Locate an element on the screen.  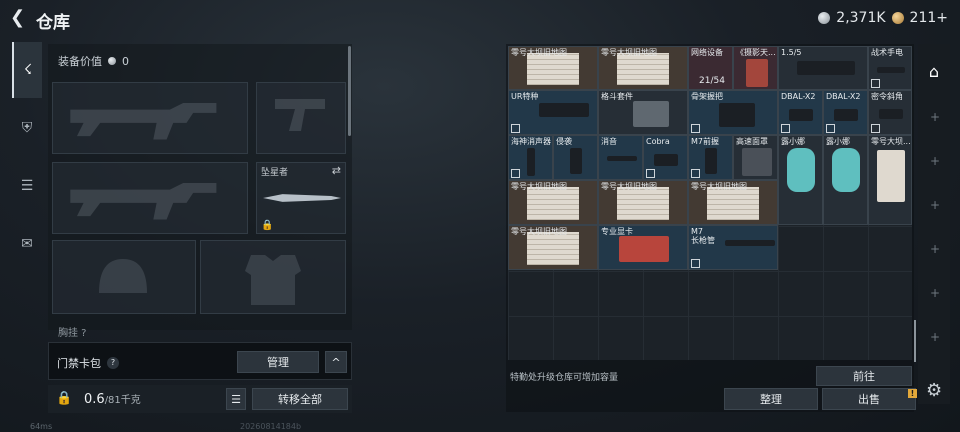
briefcase-tab: ✉ is located at coordinates (27, 244).